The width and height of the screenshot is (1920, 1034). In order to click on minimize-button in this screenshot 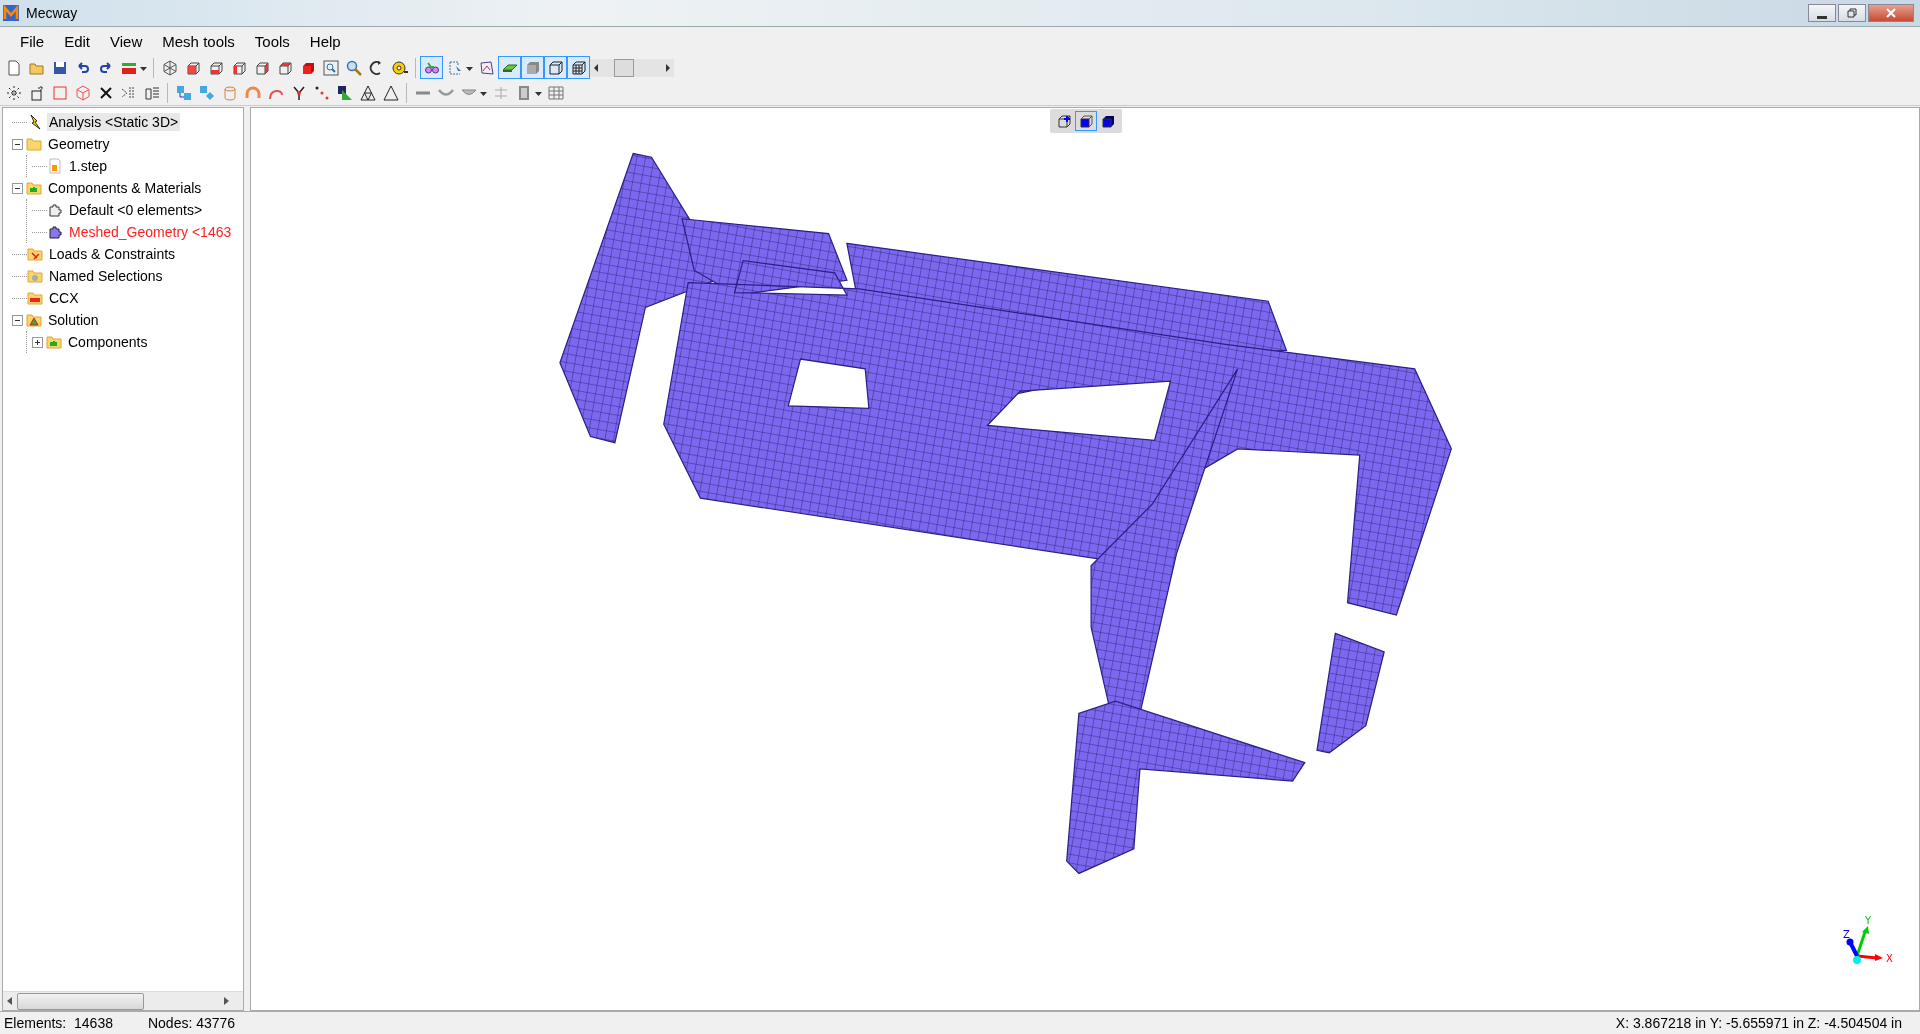, I will do `click(1822, 13)`.